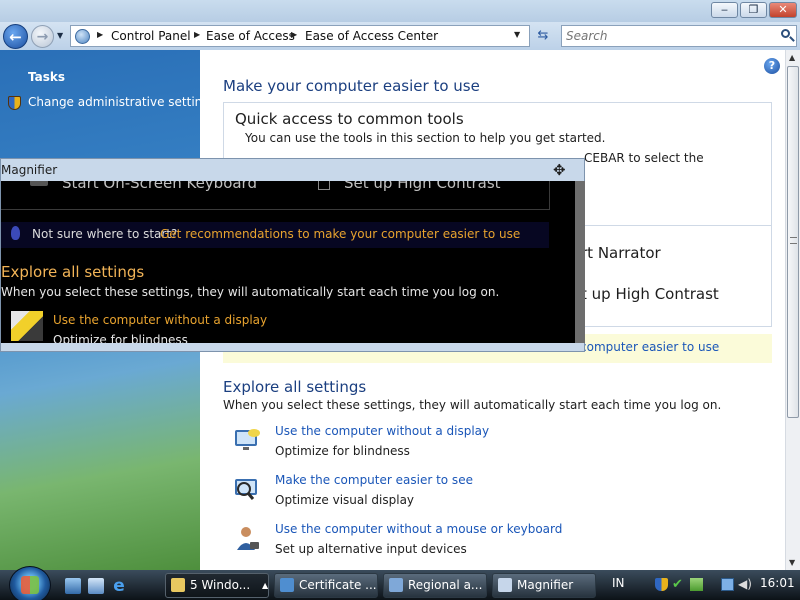  Describe the element at coordinates (122, 102) in the screenshot. I see `change-admin-settings-link: Change administrative settings` at that location.